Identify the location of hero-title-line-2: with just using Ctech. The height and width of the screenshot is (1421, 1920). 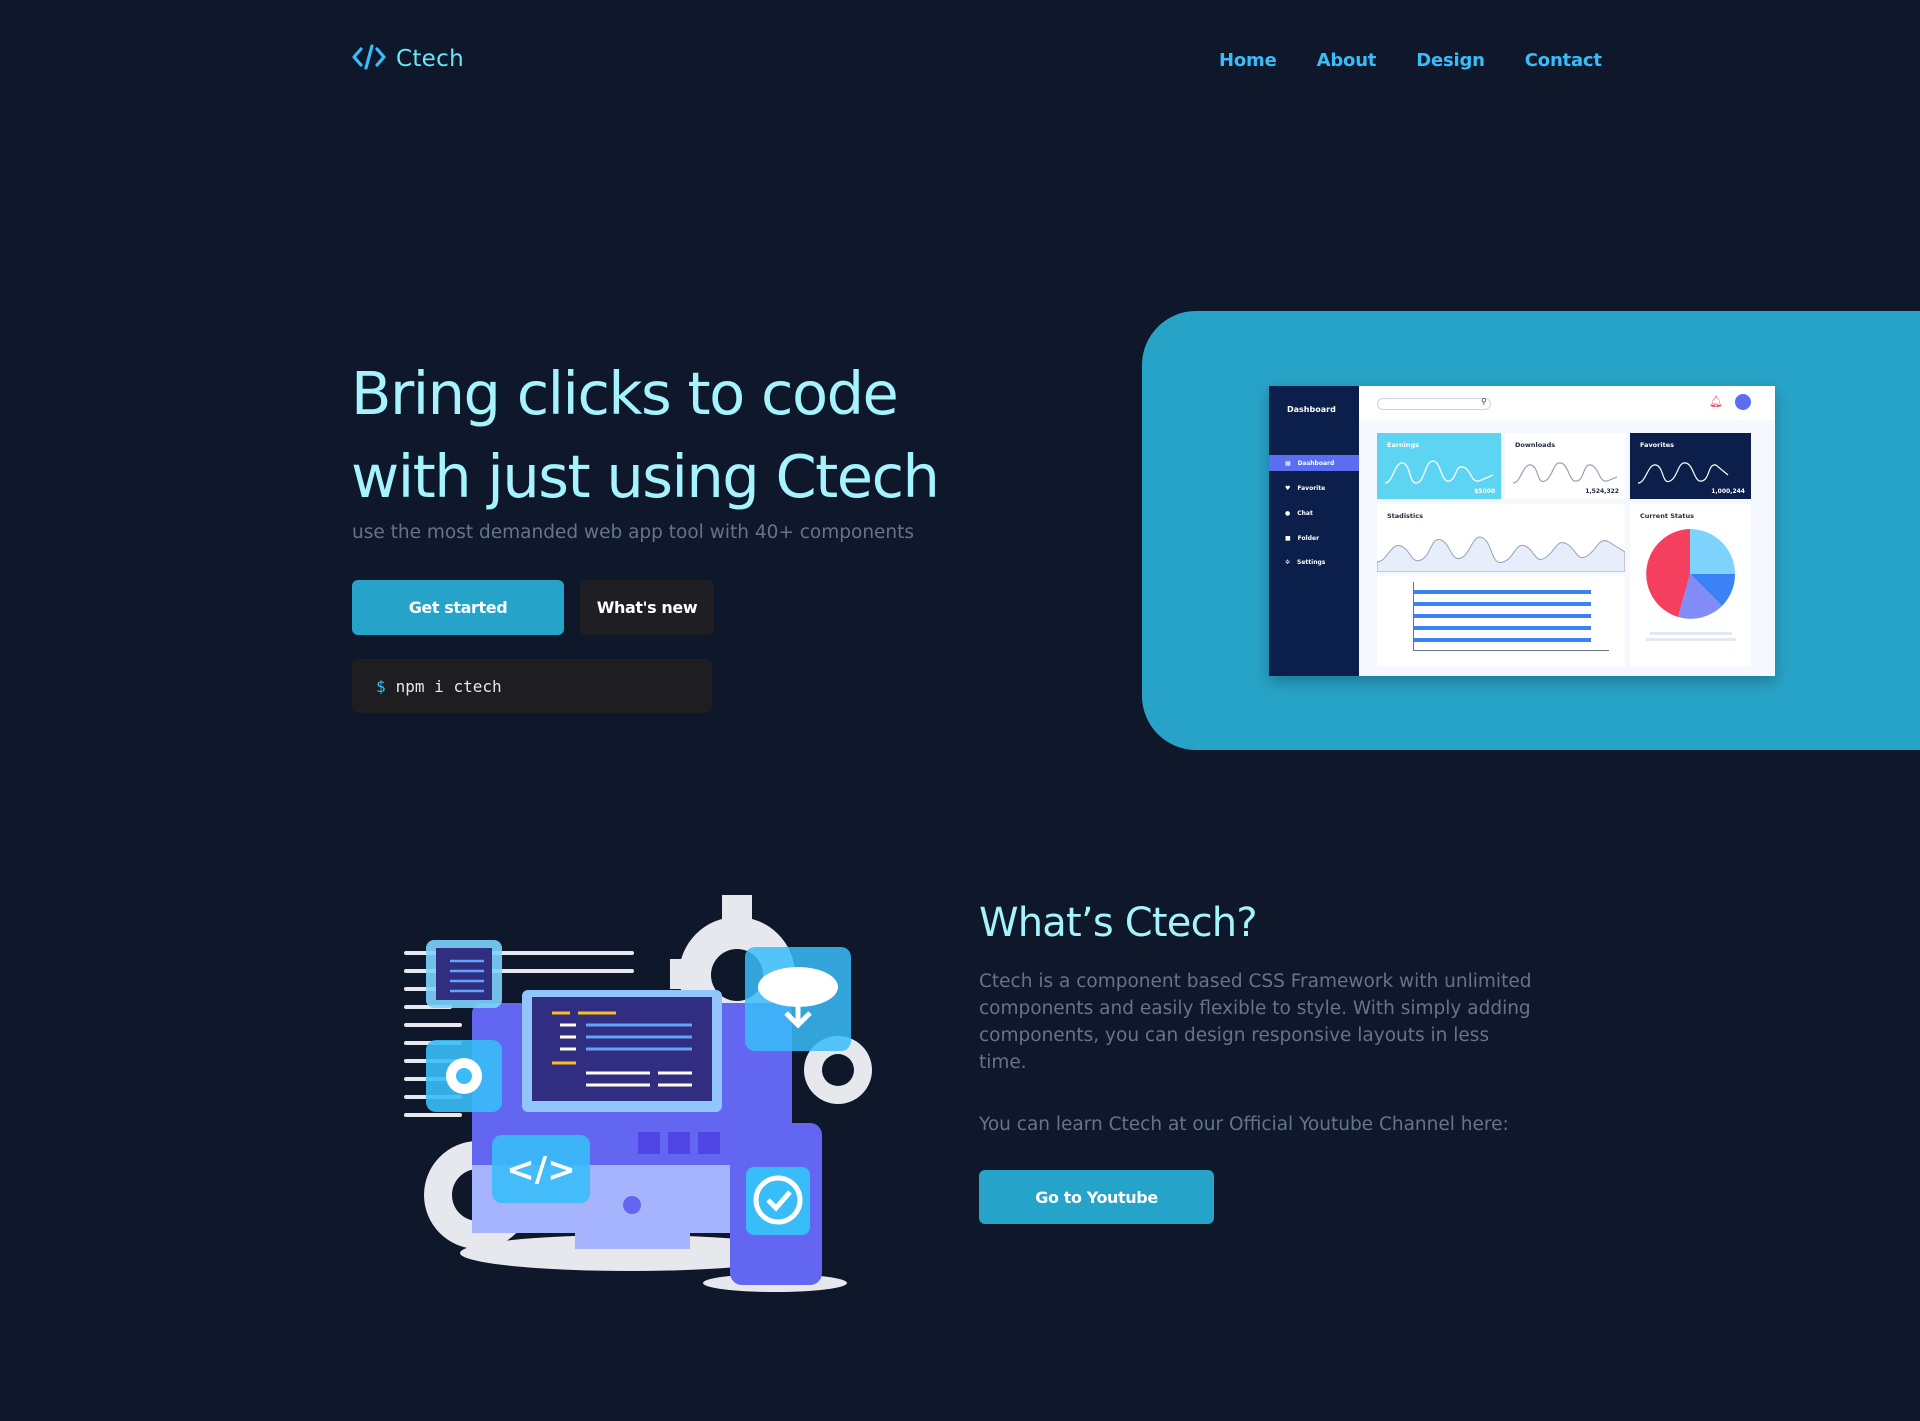
(645, 476).